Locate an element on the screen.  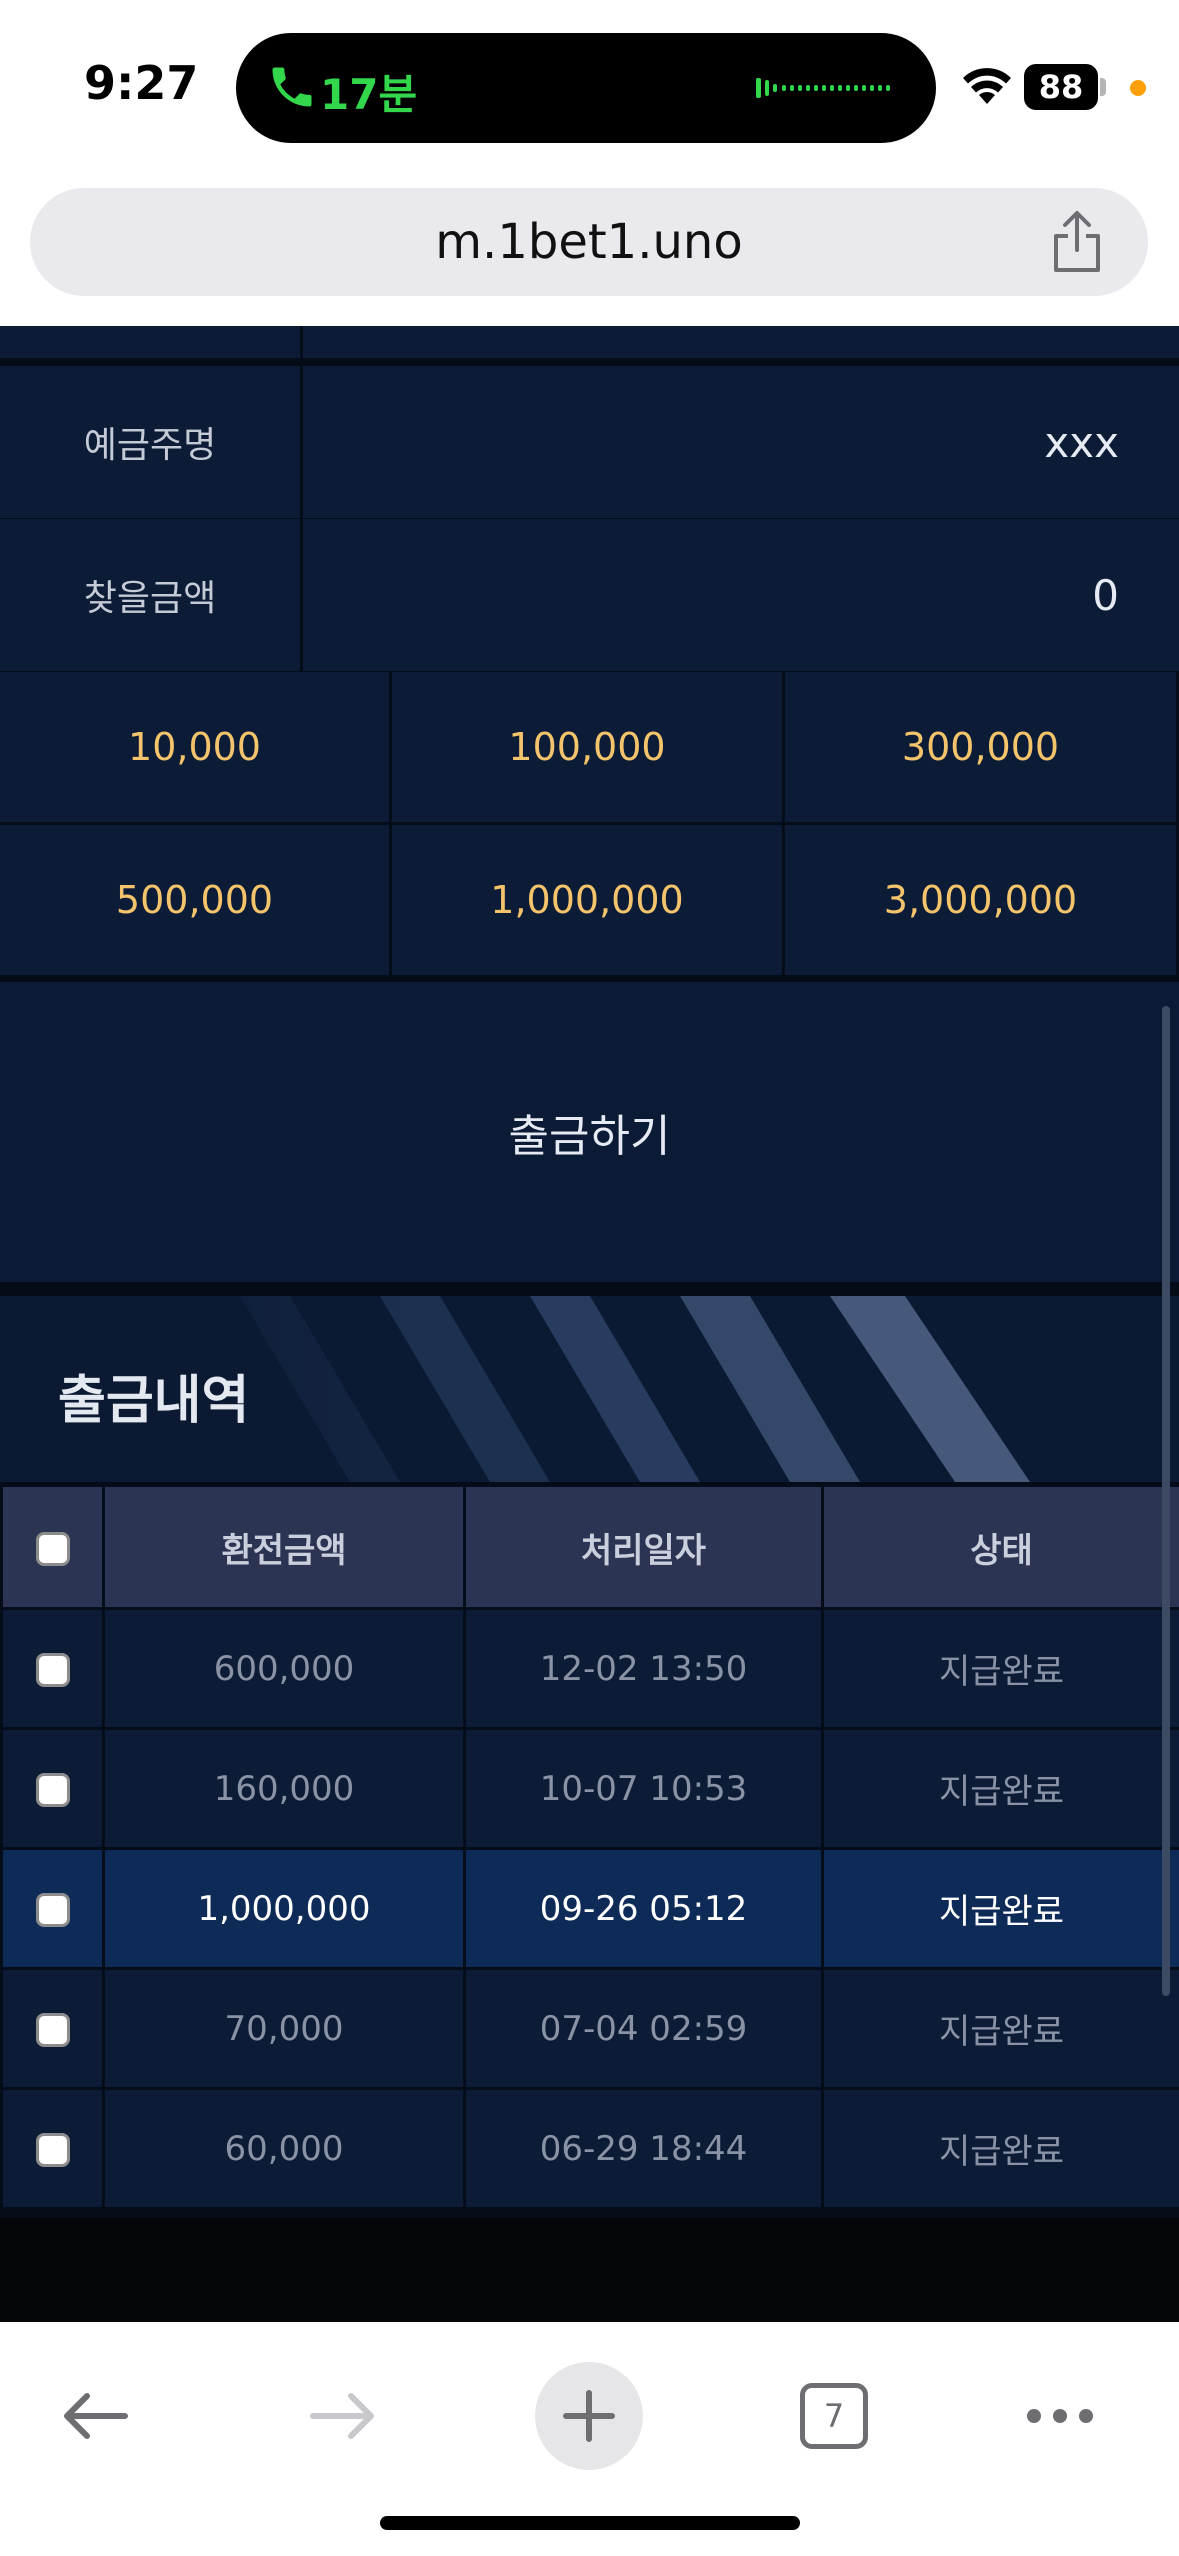
withdraw-button: 출금하기 is located at coordinates (589, 1132).